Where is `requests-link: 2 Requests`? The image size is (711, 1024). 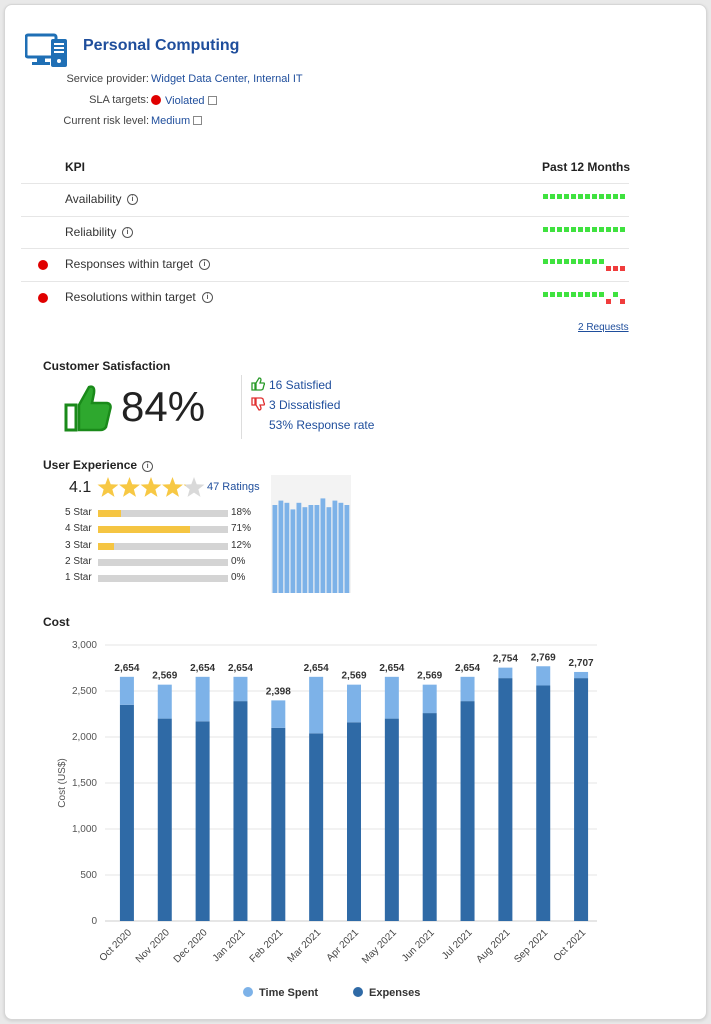
requests-link: 2 Requests is located at coordinates (603, 327).